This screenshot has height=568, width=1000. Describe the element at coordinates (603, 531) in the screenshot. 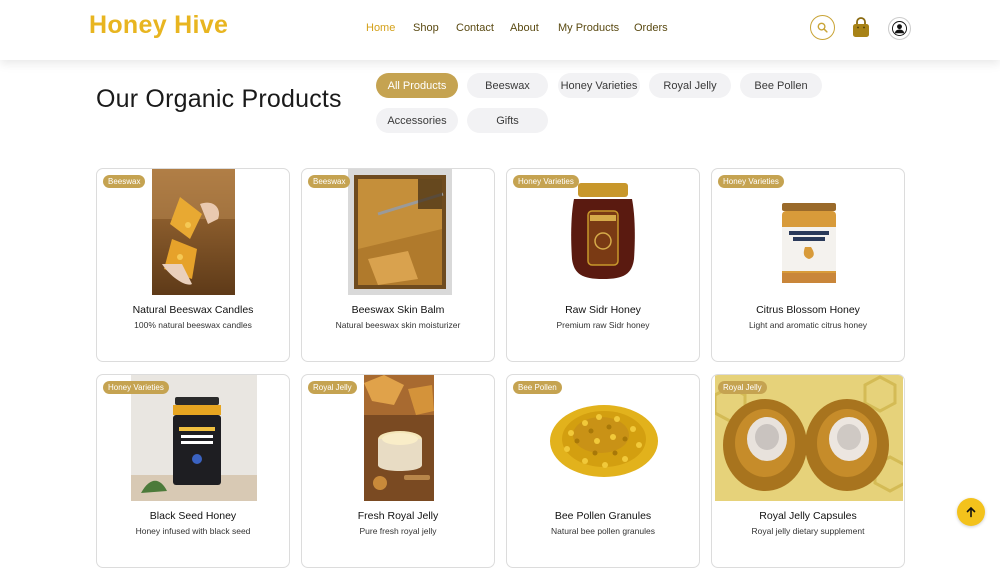

I see `product-description: Natural bee pollen granules` at that location.